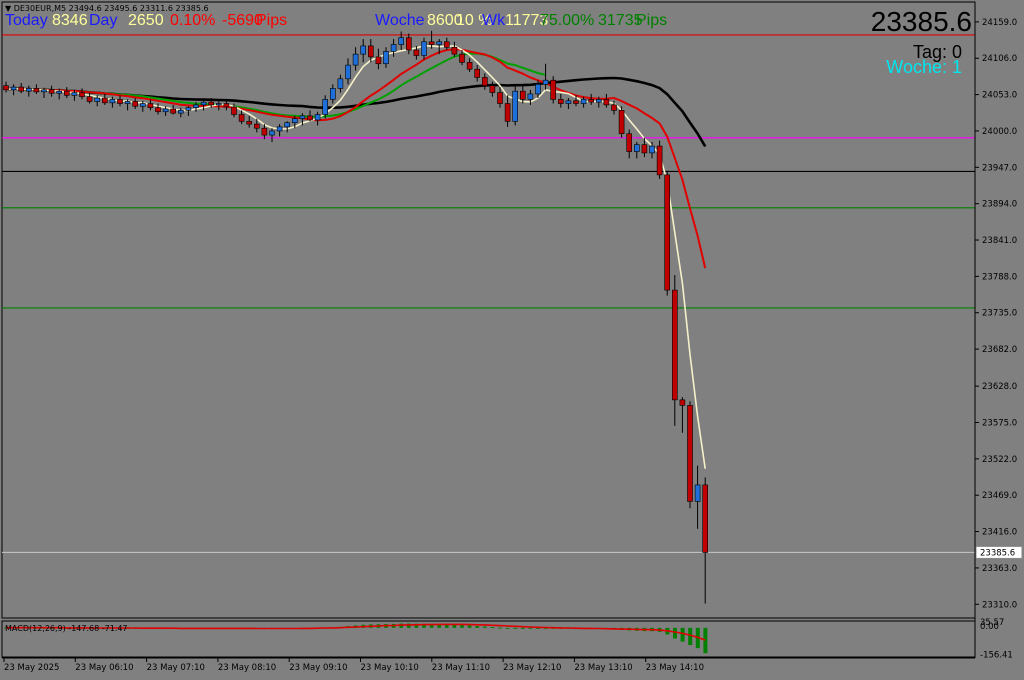 Image resolution: width=1024 pixels, height=680 pixels. What do you see at coordinates (652, 20) in the screenshot?
I see `wk-unit: Pips` at bounding box center [652, 20].